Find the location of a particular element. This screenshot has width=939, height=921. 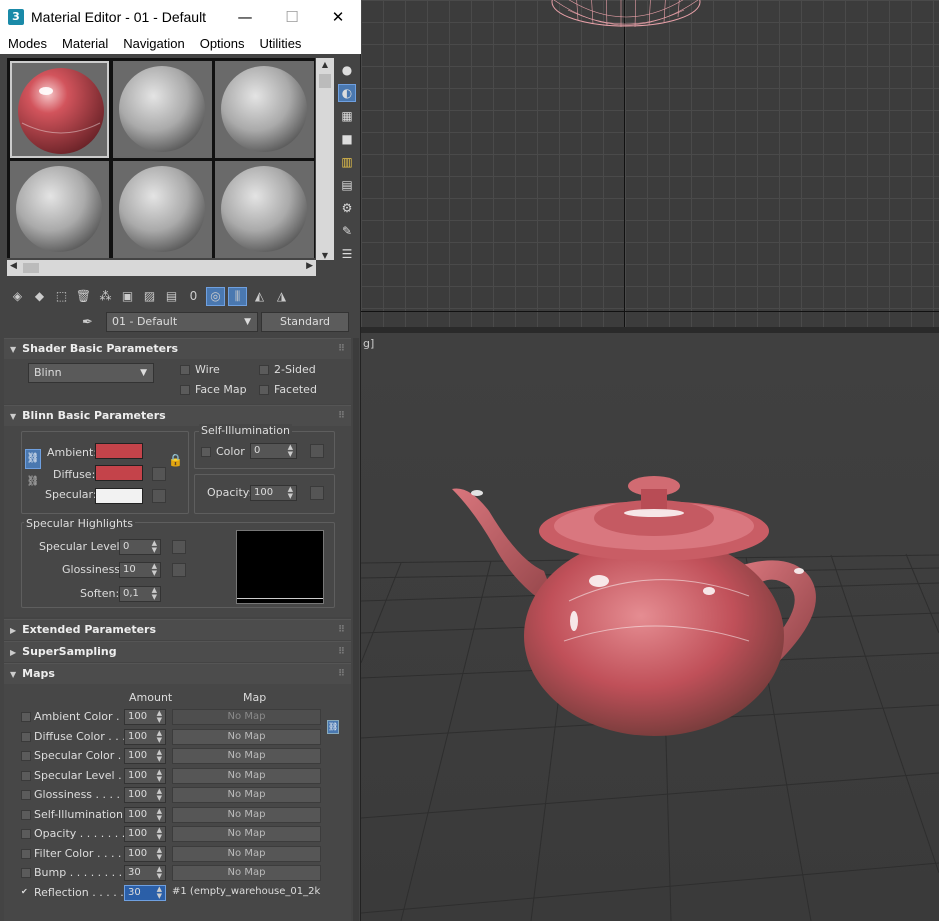

material-type-button: Standard is located at coordinates (305, 322).